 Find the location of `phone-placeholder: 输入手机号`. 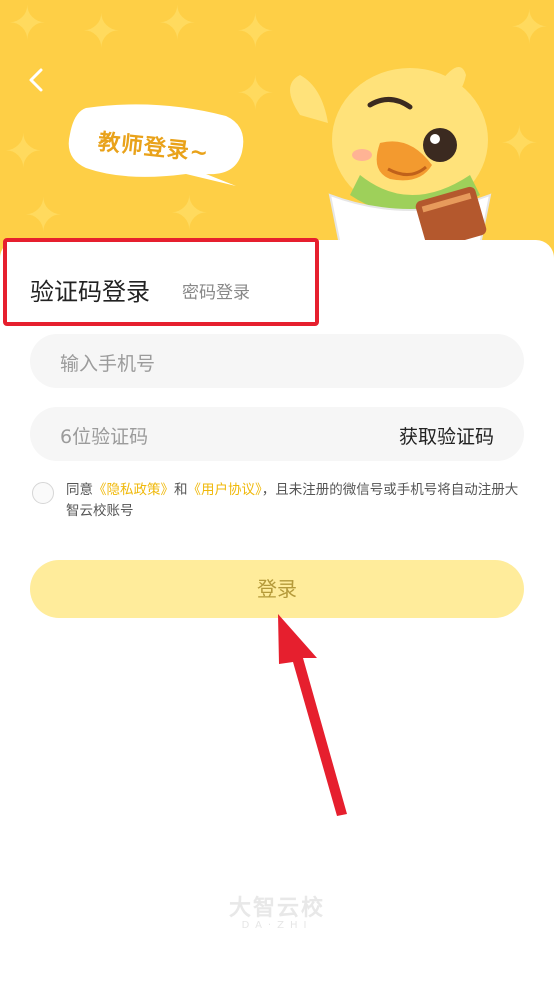

phone-placeholder: 输入手机号 is located at coordinates (108, 364).